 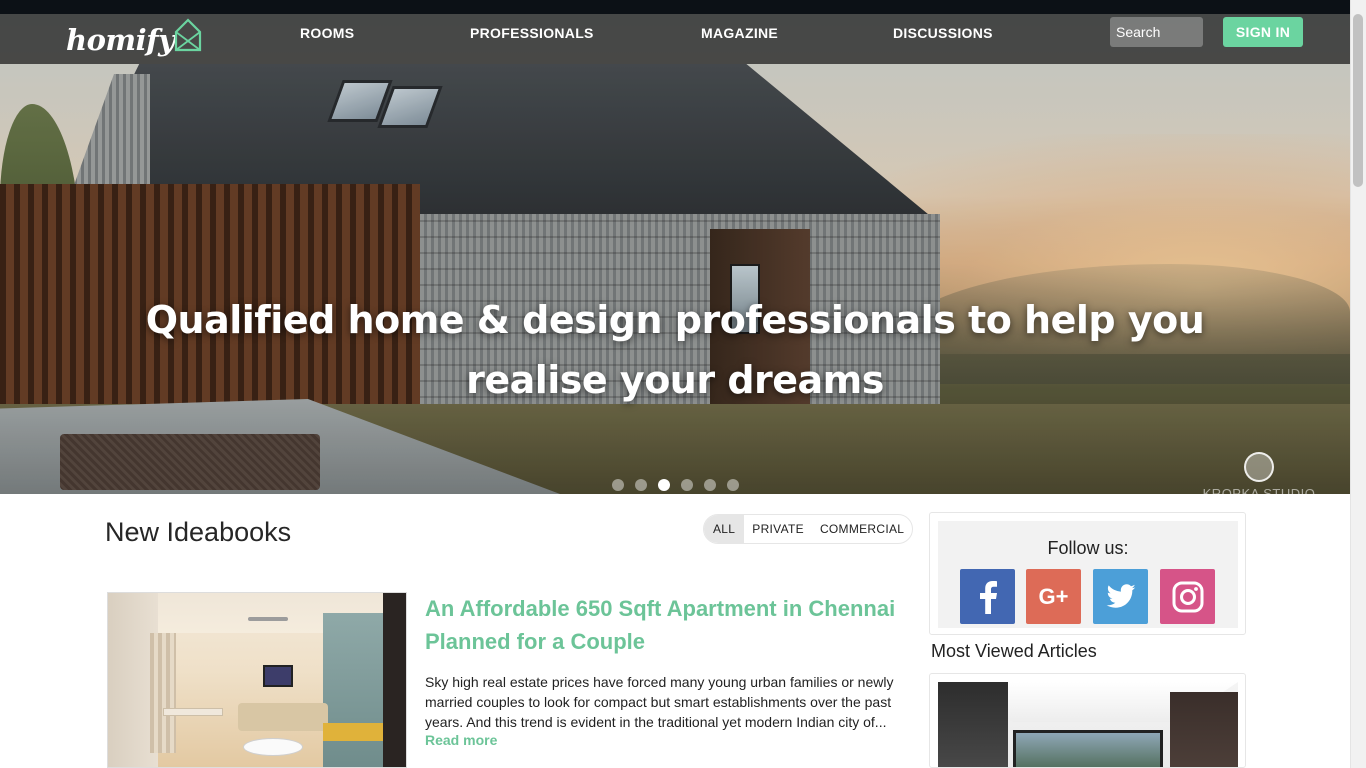 I want to click on credit-avatar, so click(x=1259, y=467).